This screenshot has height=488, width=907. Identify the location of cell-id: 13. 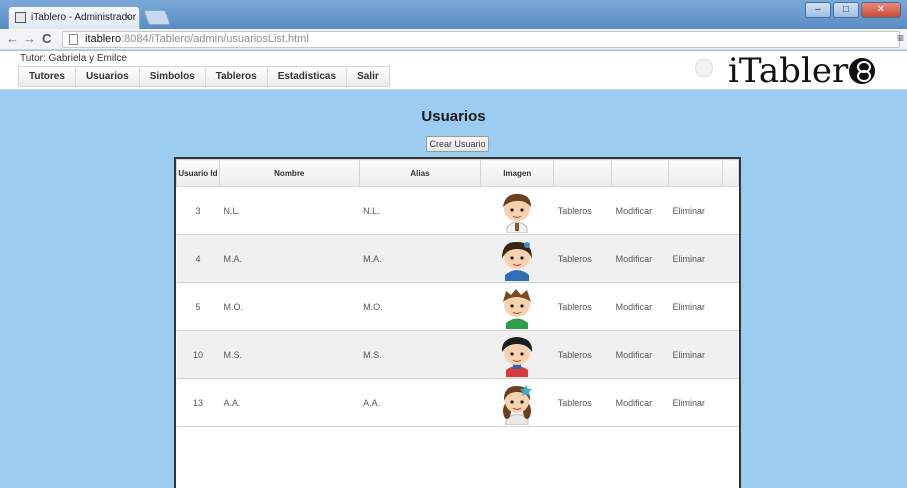
(198, 402).